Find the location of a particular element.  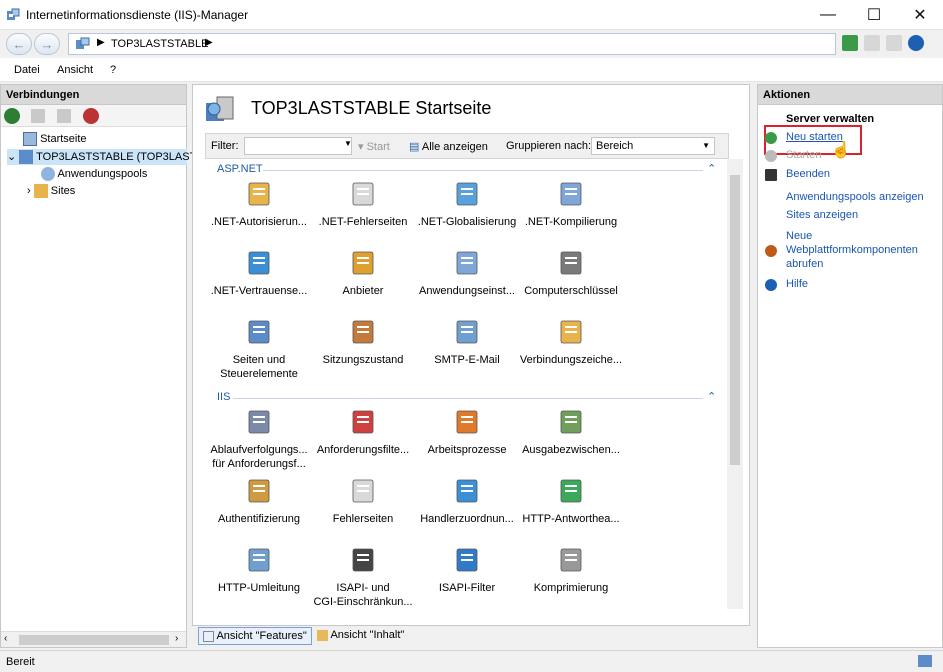

action-help: Hilfe is located at coordinates (797, 284).